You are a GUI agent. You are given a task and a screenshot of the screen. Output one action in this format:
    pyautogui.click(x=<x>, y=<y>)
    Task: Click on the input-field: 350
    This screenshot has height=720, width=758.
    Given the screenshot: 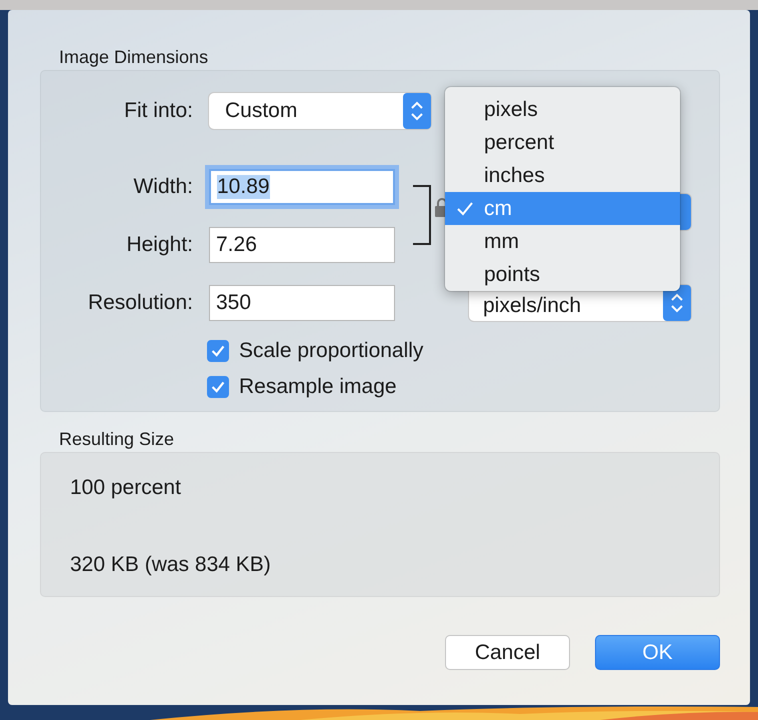 What is the action you would take?
    pyautogui.click(x=302, y=303)
    